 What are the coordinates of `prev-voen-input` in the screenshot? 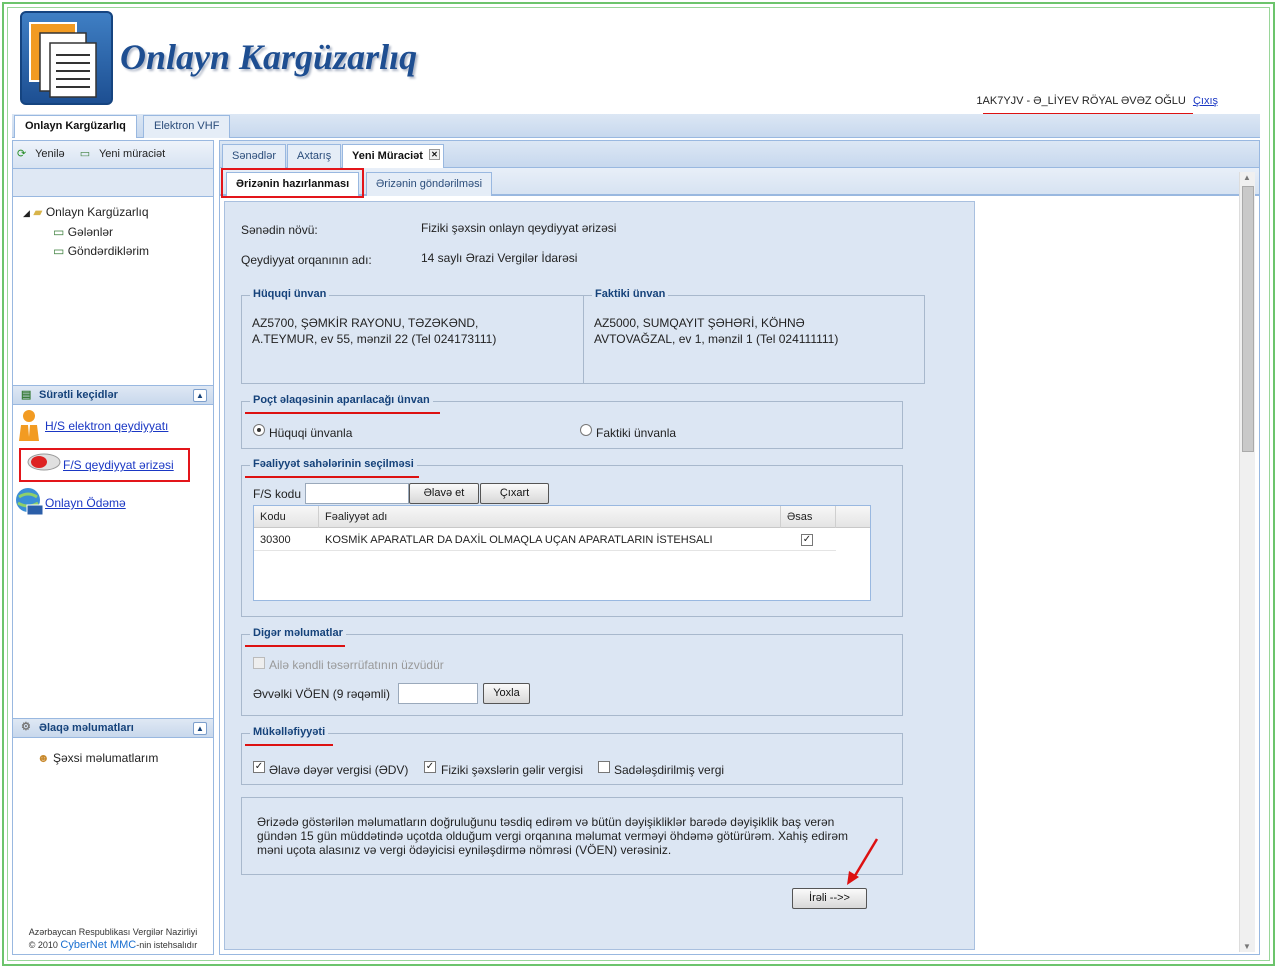 It's located at (438, 693).